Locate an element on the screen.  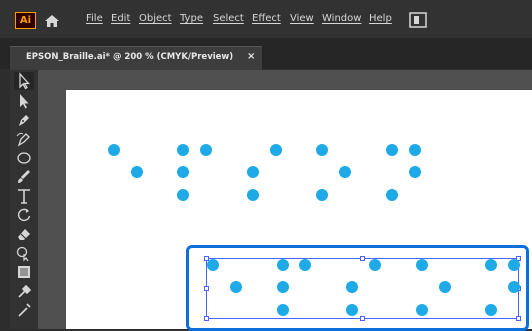
direct-selection-tool-icon is located at coordinates (24, 101).